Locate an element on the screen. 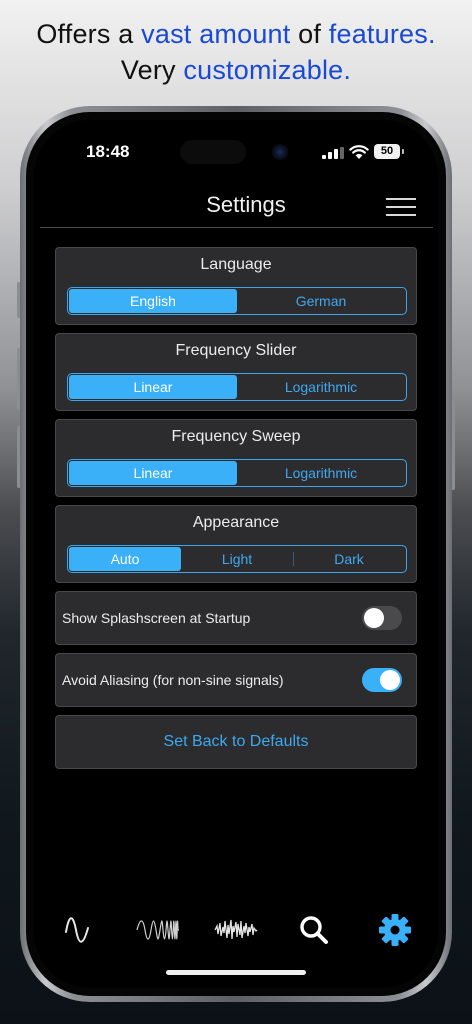 The width and height of the screenshot is (472, 1024). promo-text: Offers a is located at coordinates (89, 34).